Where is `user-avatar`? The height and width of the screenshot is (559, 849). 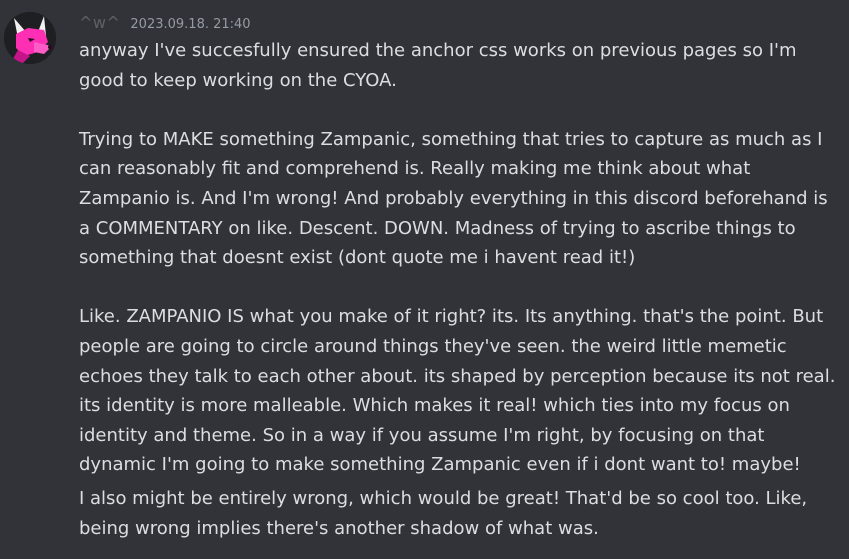 user-avatar is located at coordinates (30, 38).